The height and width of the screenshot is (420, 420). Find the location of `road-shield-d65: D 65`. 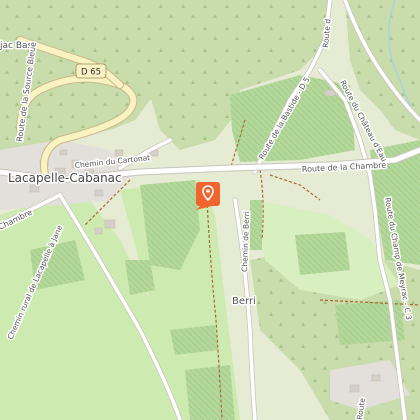

road-shield-d65: D 65 is located at coordinates (91, 71).